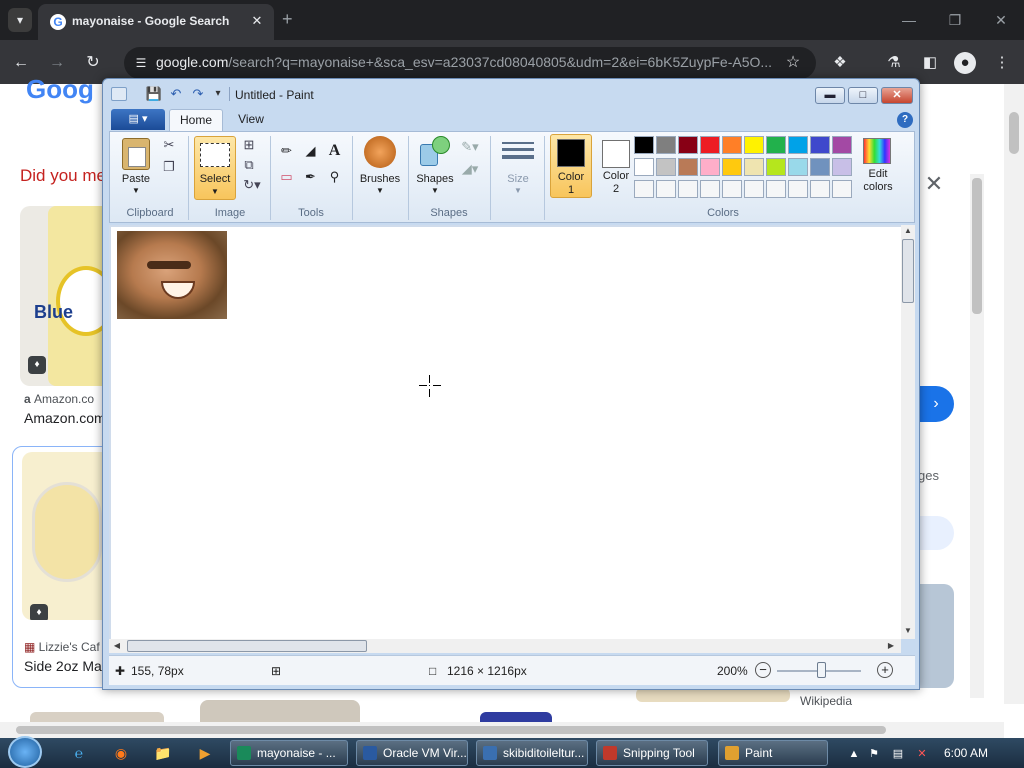 This screenshot has width=1024, height=768. I want to click on reload-icon: ↻, so click(93, 63).